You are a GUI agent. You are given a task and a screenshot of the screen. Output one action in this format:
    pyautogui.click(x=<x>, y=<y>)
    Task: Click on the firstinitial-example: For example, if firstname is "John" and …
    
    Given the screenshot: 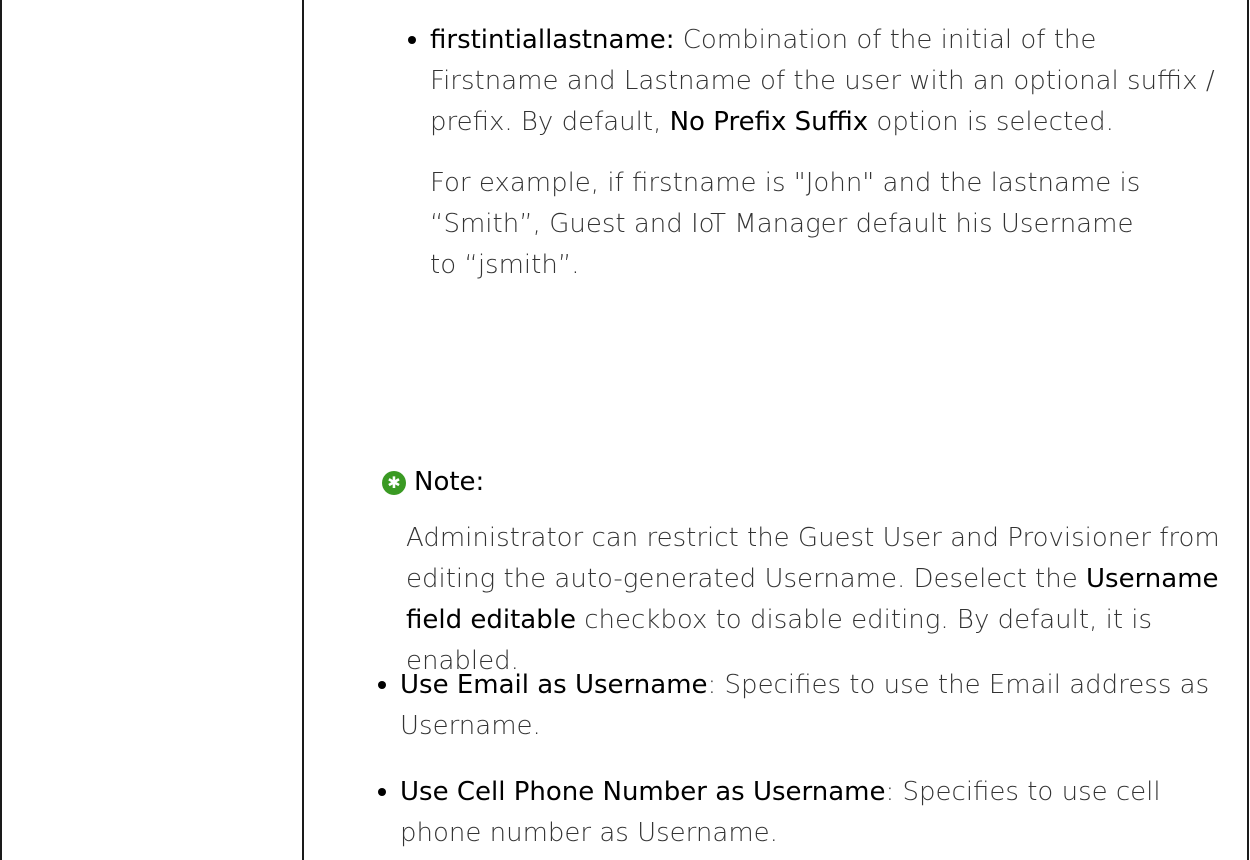 What is the action you would take?
    pyautogui.click(x=785, y=224)
    